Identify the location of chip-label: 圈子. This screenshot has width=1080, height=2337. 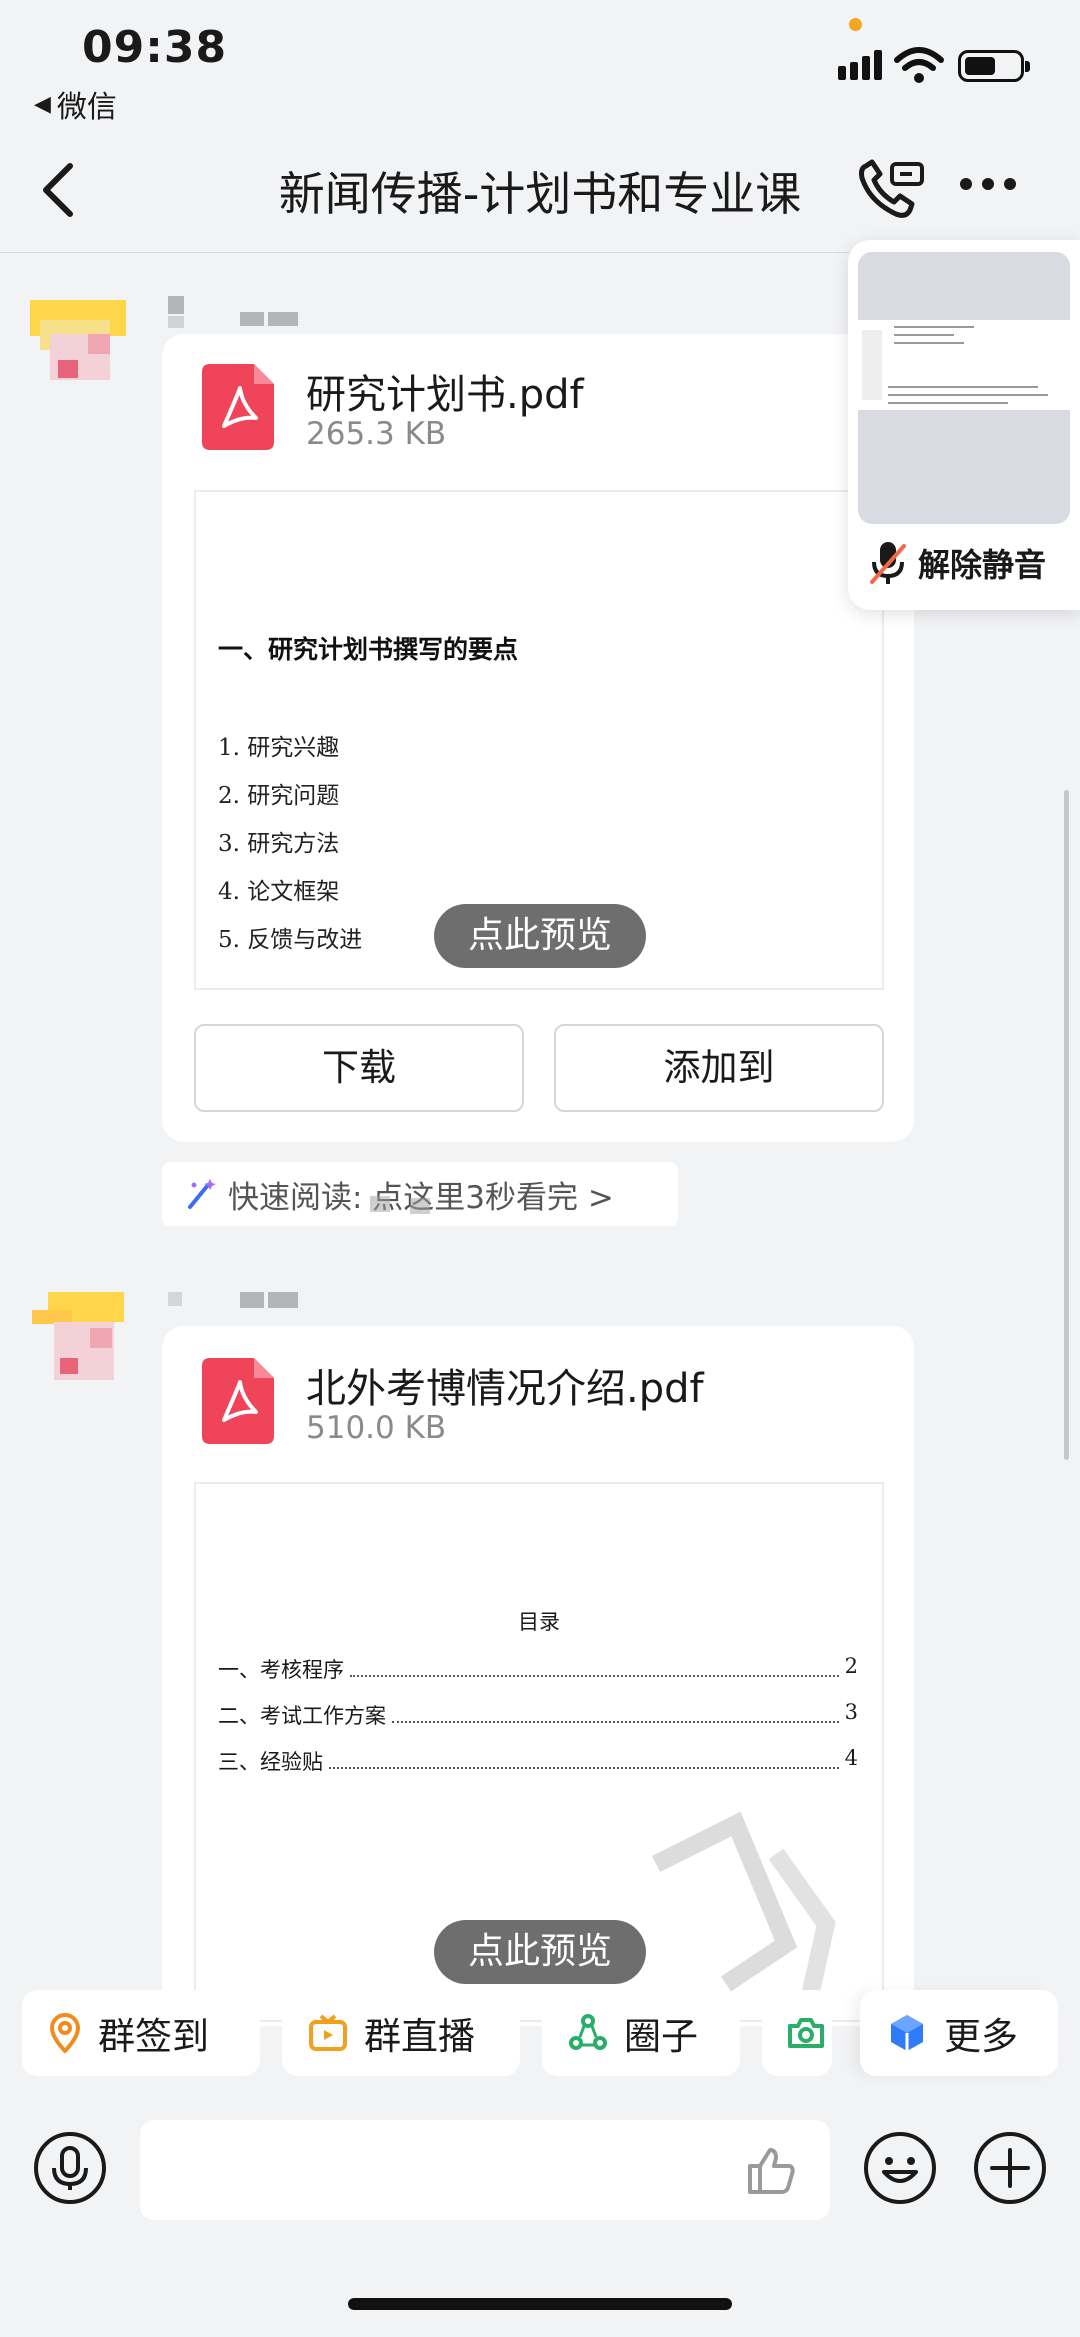
(661, 2036).